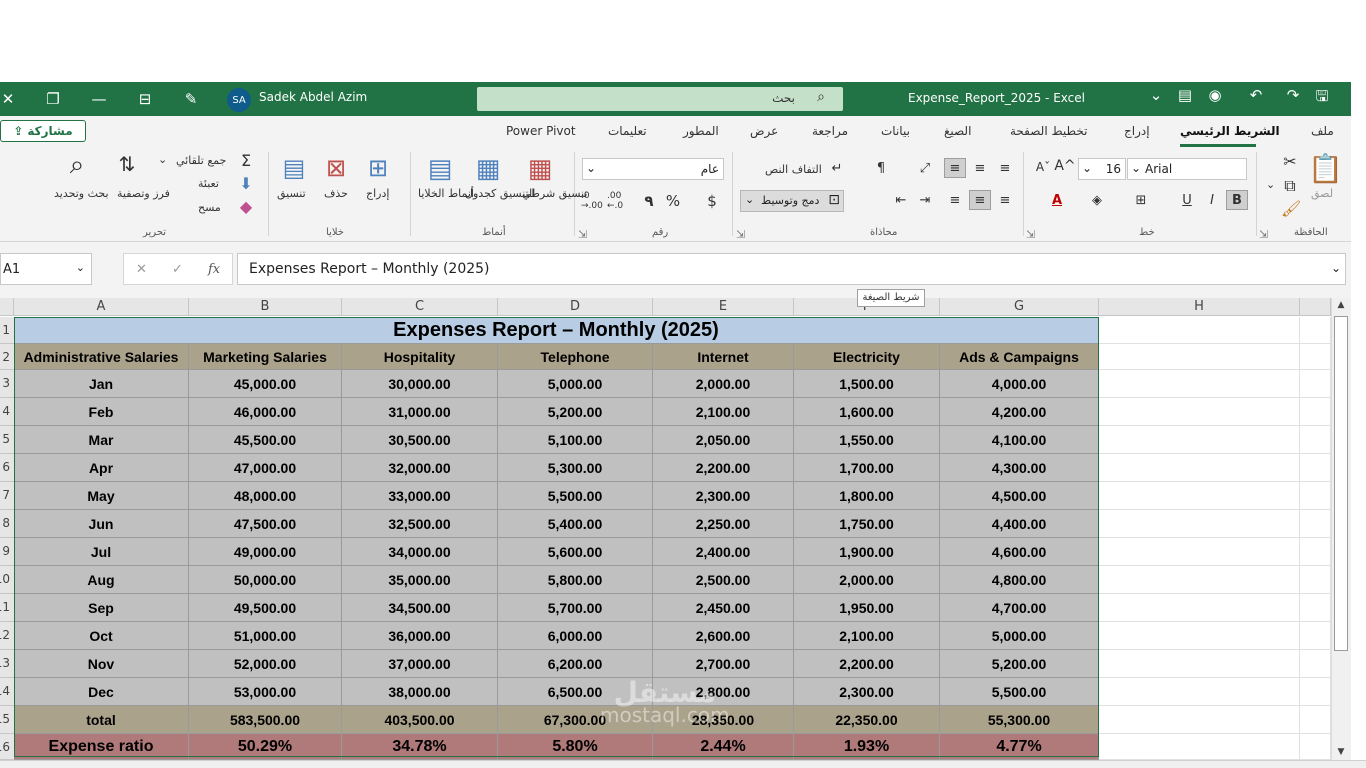  What do you see at coordinates (177, 269) in the screenshot?
I see `enter-icon: ✓` at bounding box center [177, 269].